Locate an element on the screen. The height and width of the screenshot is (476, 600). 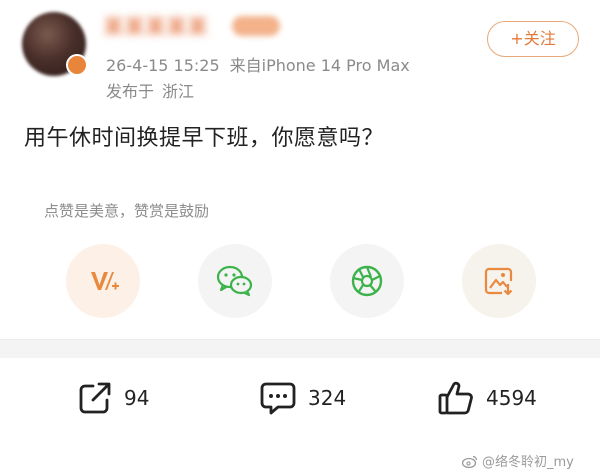
share-icon is located at coordinates (95, 398).